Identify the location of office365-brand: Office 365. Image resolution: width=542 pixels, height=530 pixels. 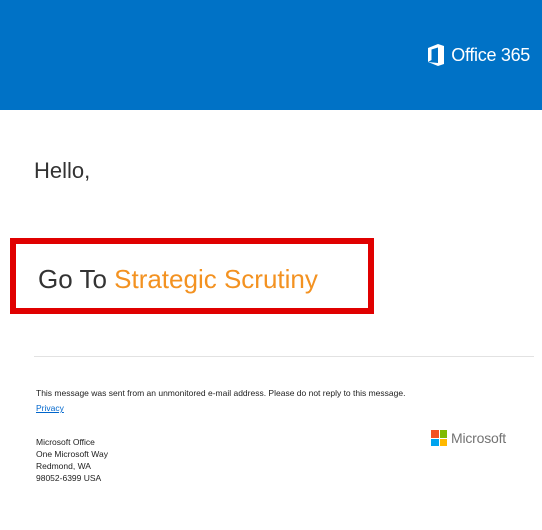
(478, 55).